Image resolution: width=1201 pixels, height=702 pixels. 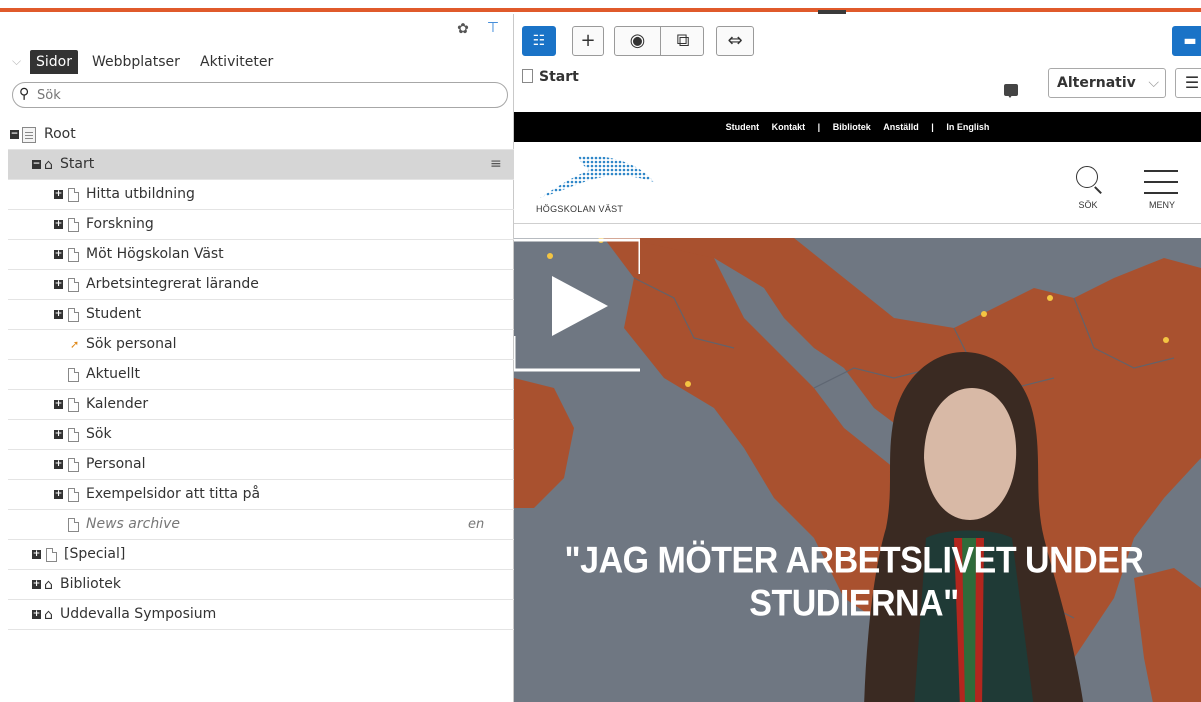 What do you see at coordinates (577, 305) in the screenshot?
I see `play-icon` at bounding box center [577, 305].